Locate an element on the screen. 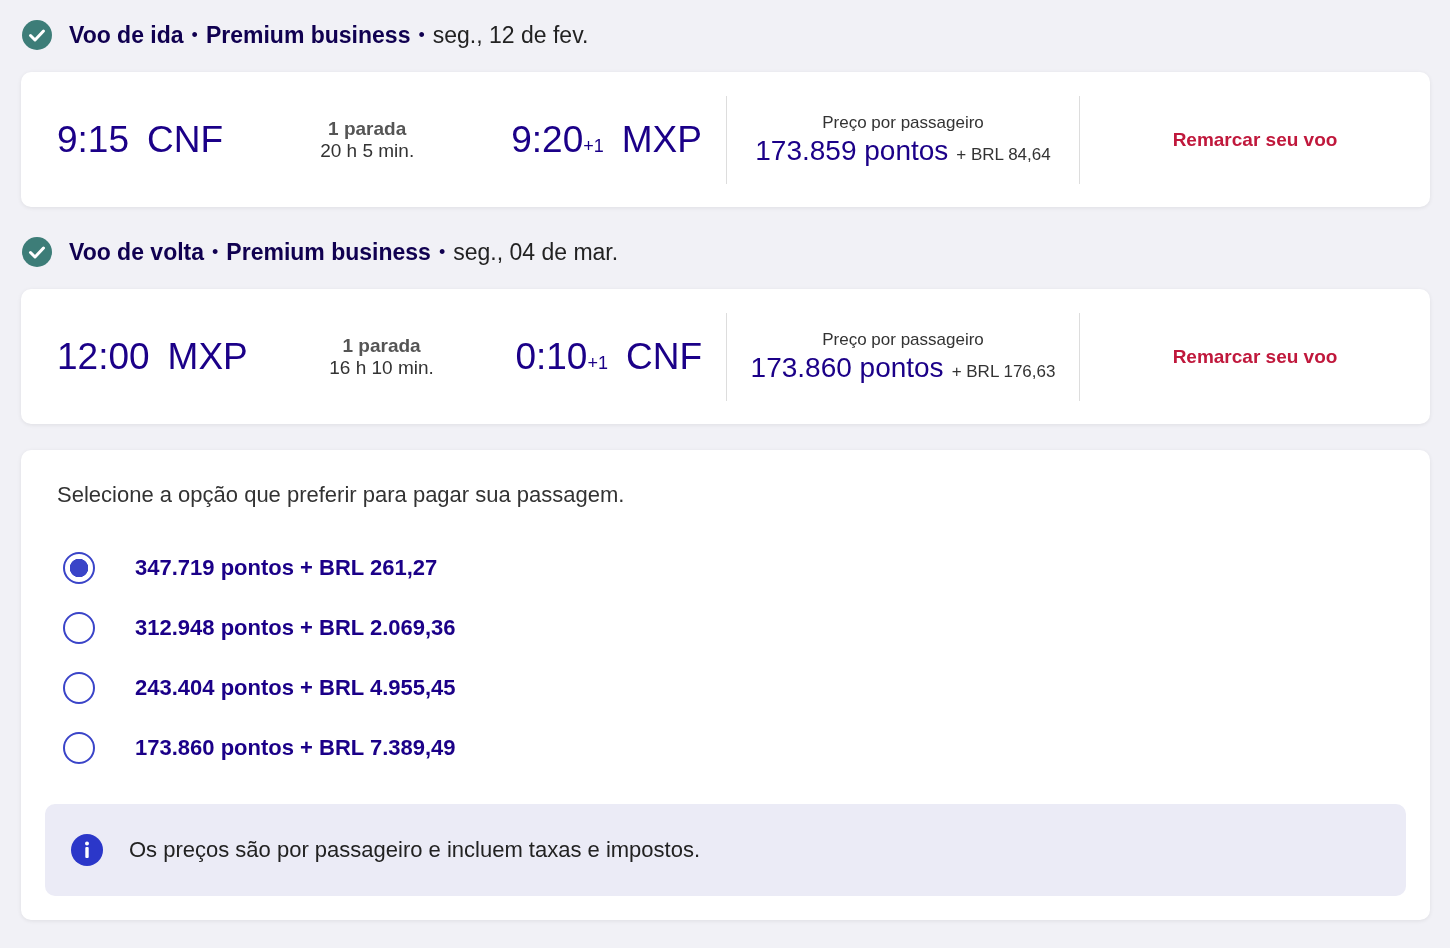 The width and height of the screenshot is (1450, 948). departure-time: 9:15 is located at coordinates (93, 139).